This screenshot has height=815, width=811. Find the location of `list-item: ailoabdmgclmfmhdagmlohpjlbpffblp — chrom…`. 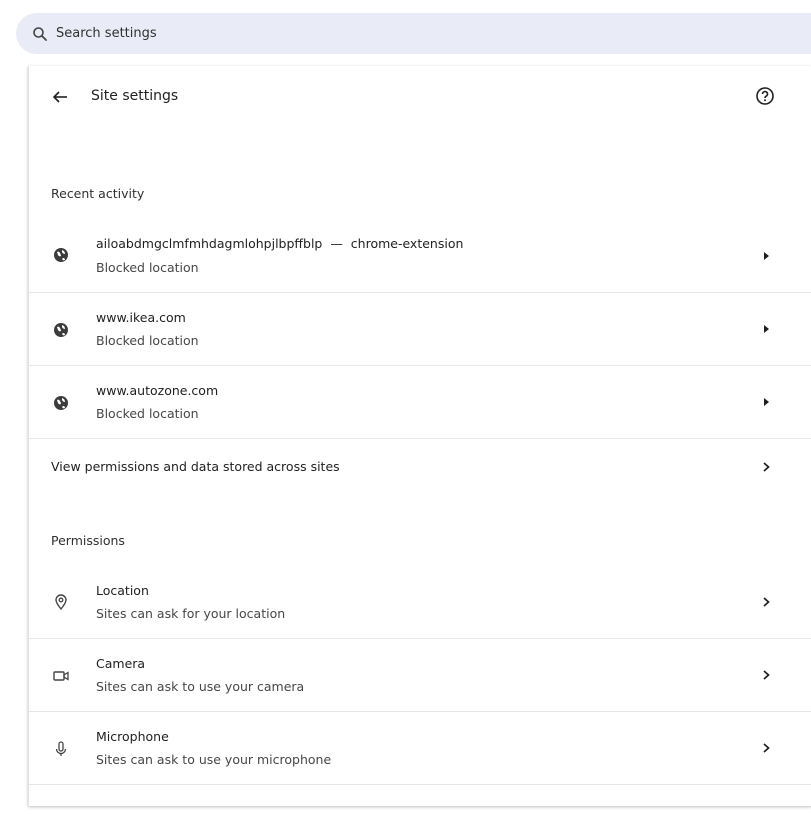

list-item: ailoabdmgclmfmhdagmlohpjlbpffblp — chrom… is located at coordinates (420, 256).